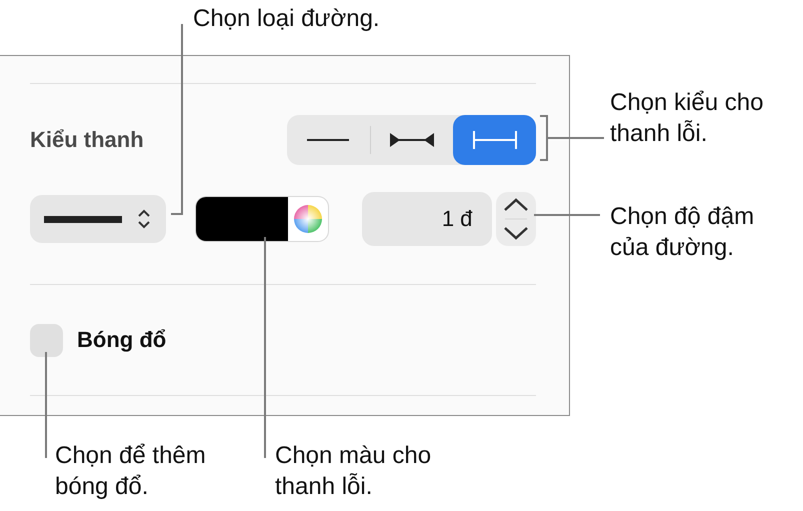  I want to click on color-well, so click(262, 219).